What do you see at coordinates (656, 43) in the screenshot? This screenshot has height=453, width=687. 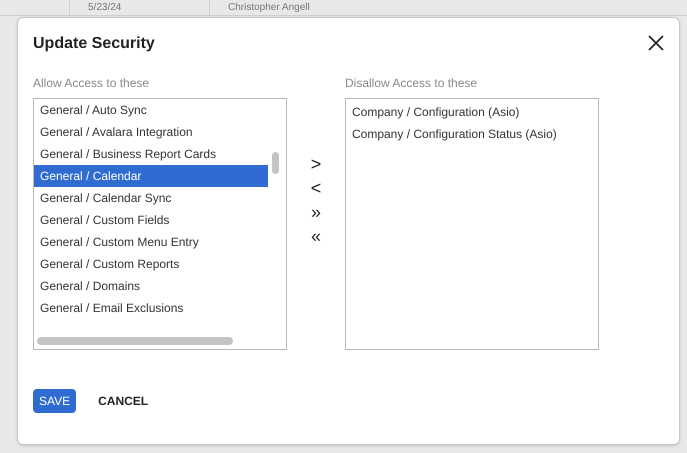 I see `close-icon` at bounding box center [656, 43].